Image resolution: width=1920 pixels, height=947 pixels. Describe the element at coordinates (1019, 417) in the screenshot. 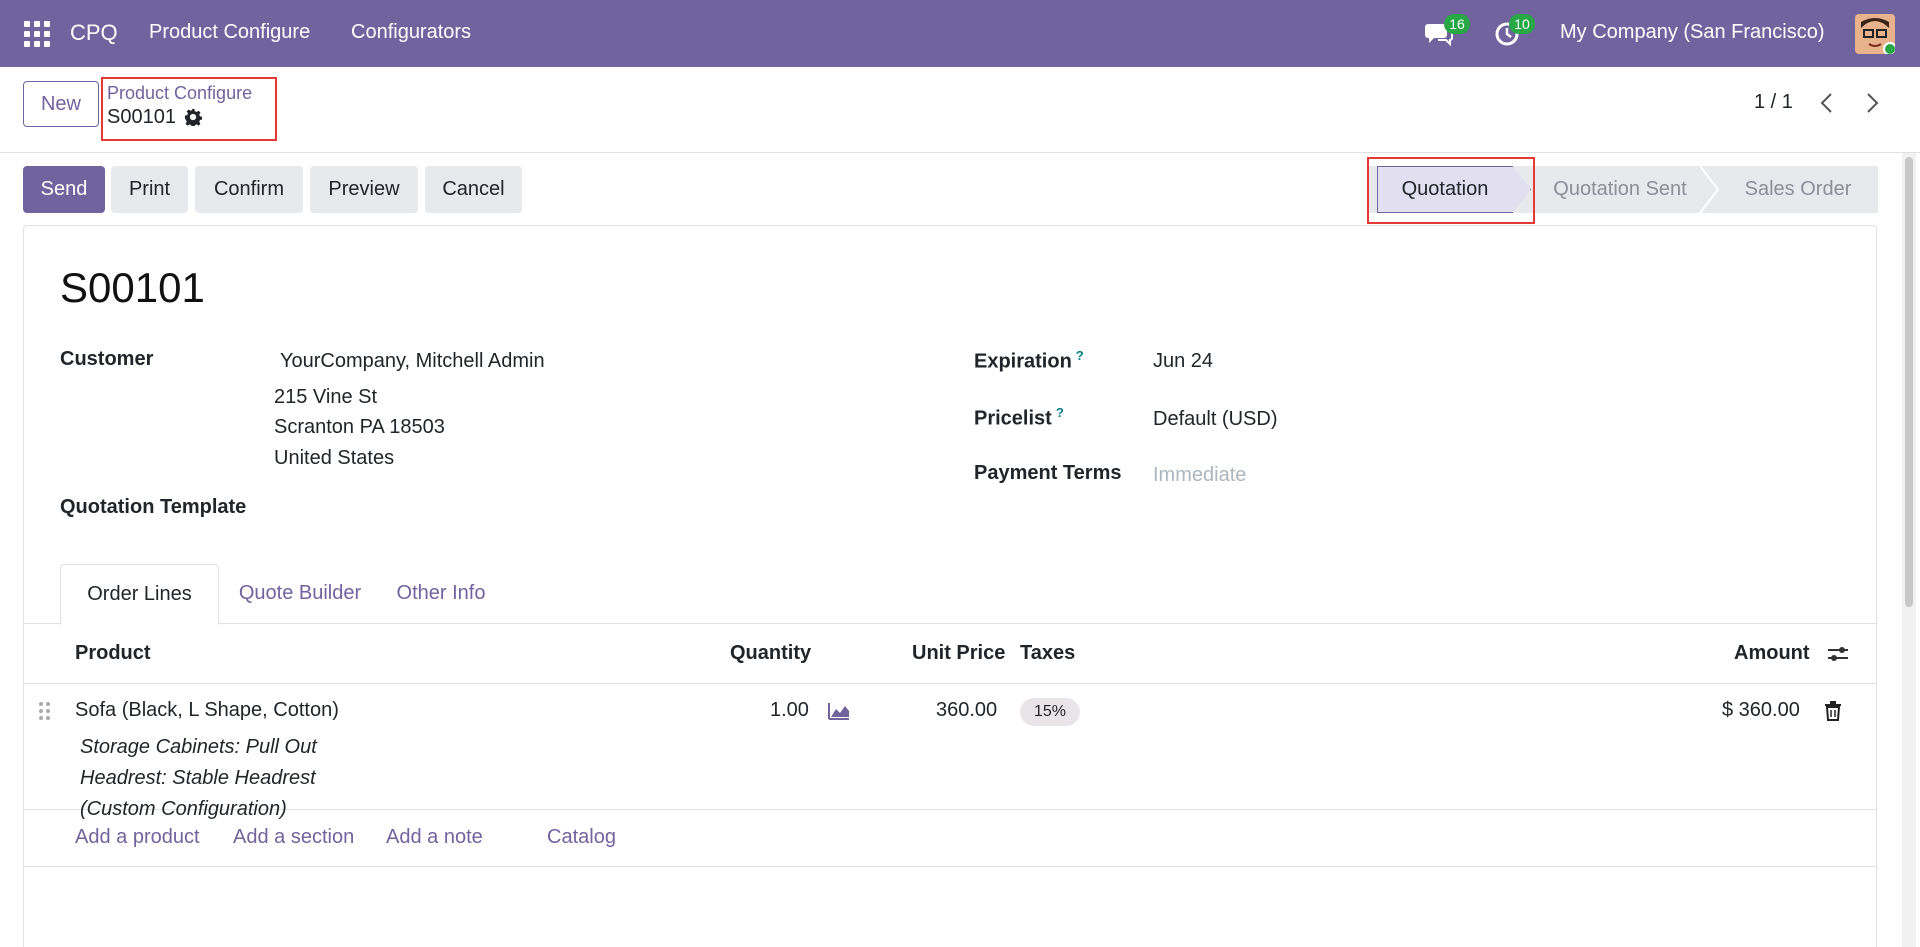

I see `pricelist-label: Pricelist?` at that location.